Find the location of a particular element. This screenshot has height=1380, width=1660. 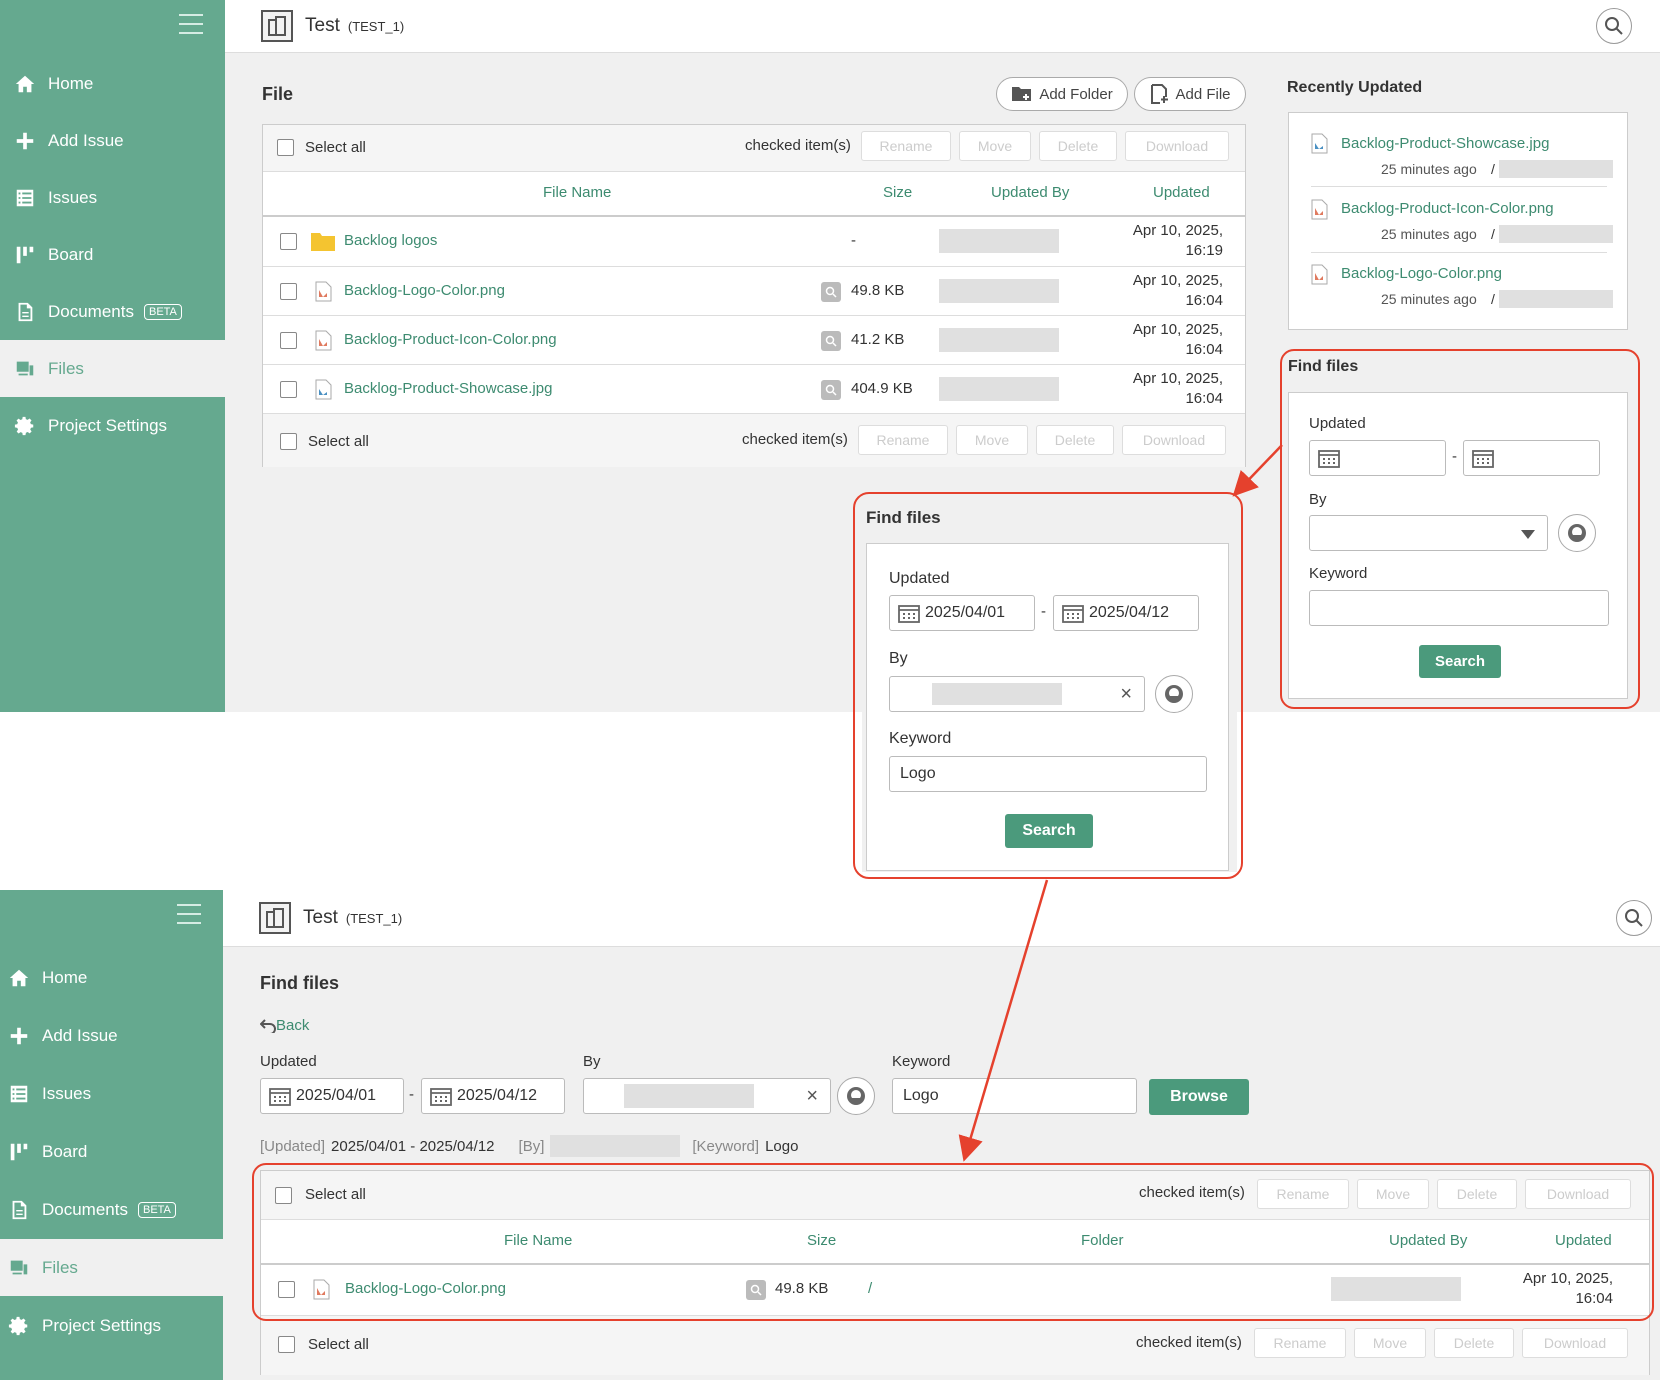

annotation-arrows is located at coordinates (1120, 803).